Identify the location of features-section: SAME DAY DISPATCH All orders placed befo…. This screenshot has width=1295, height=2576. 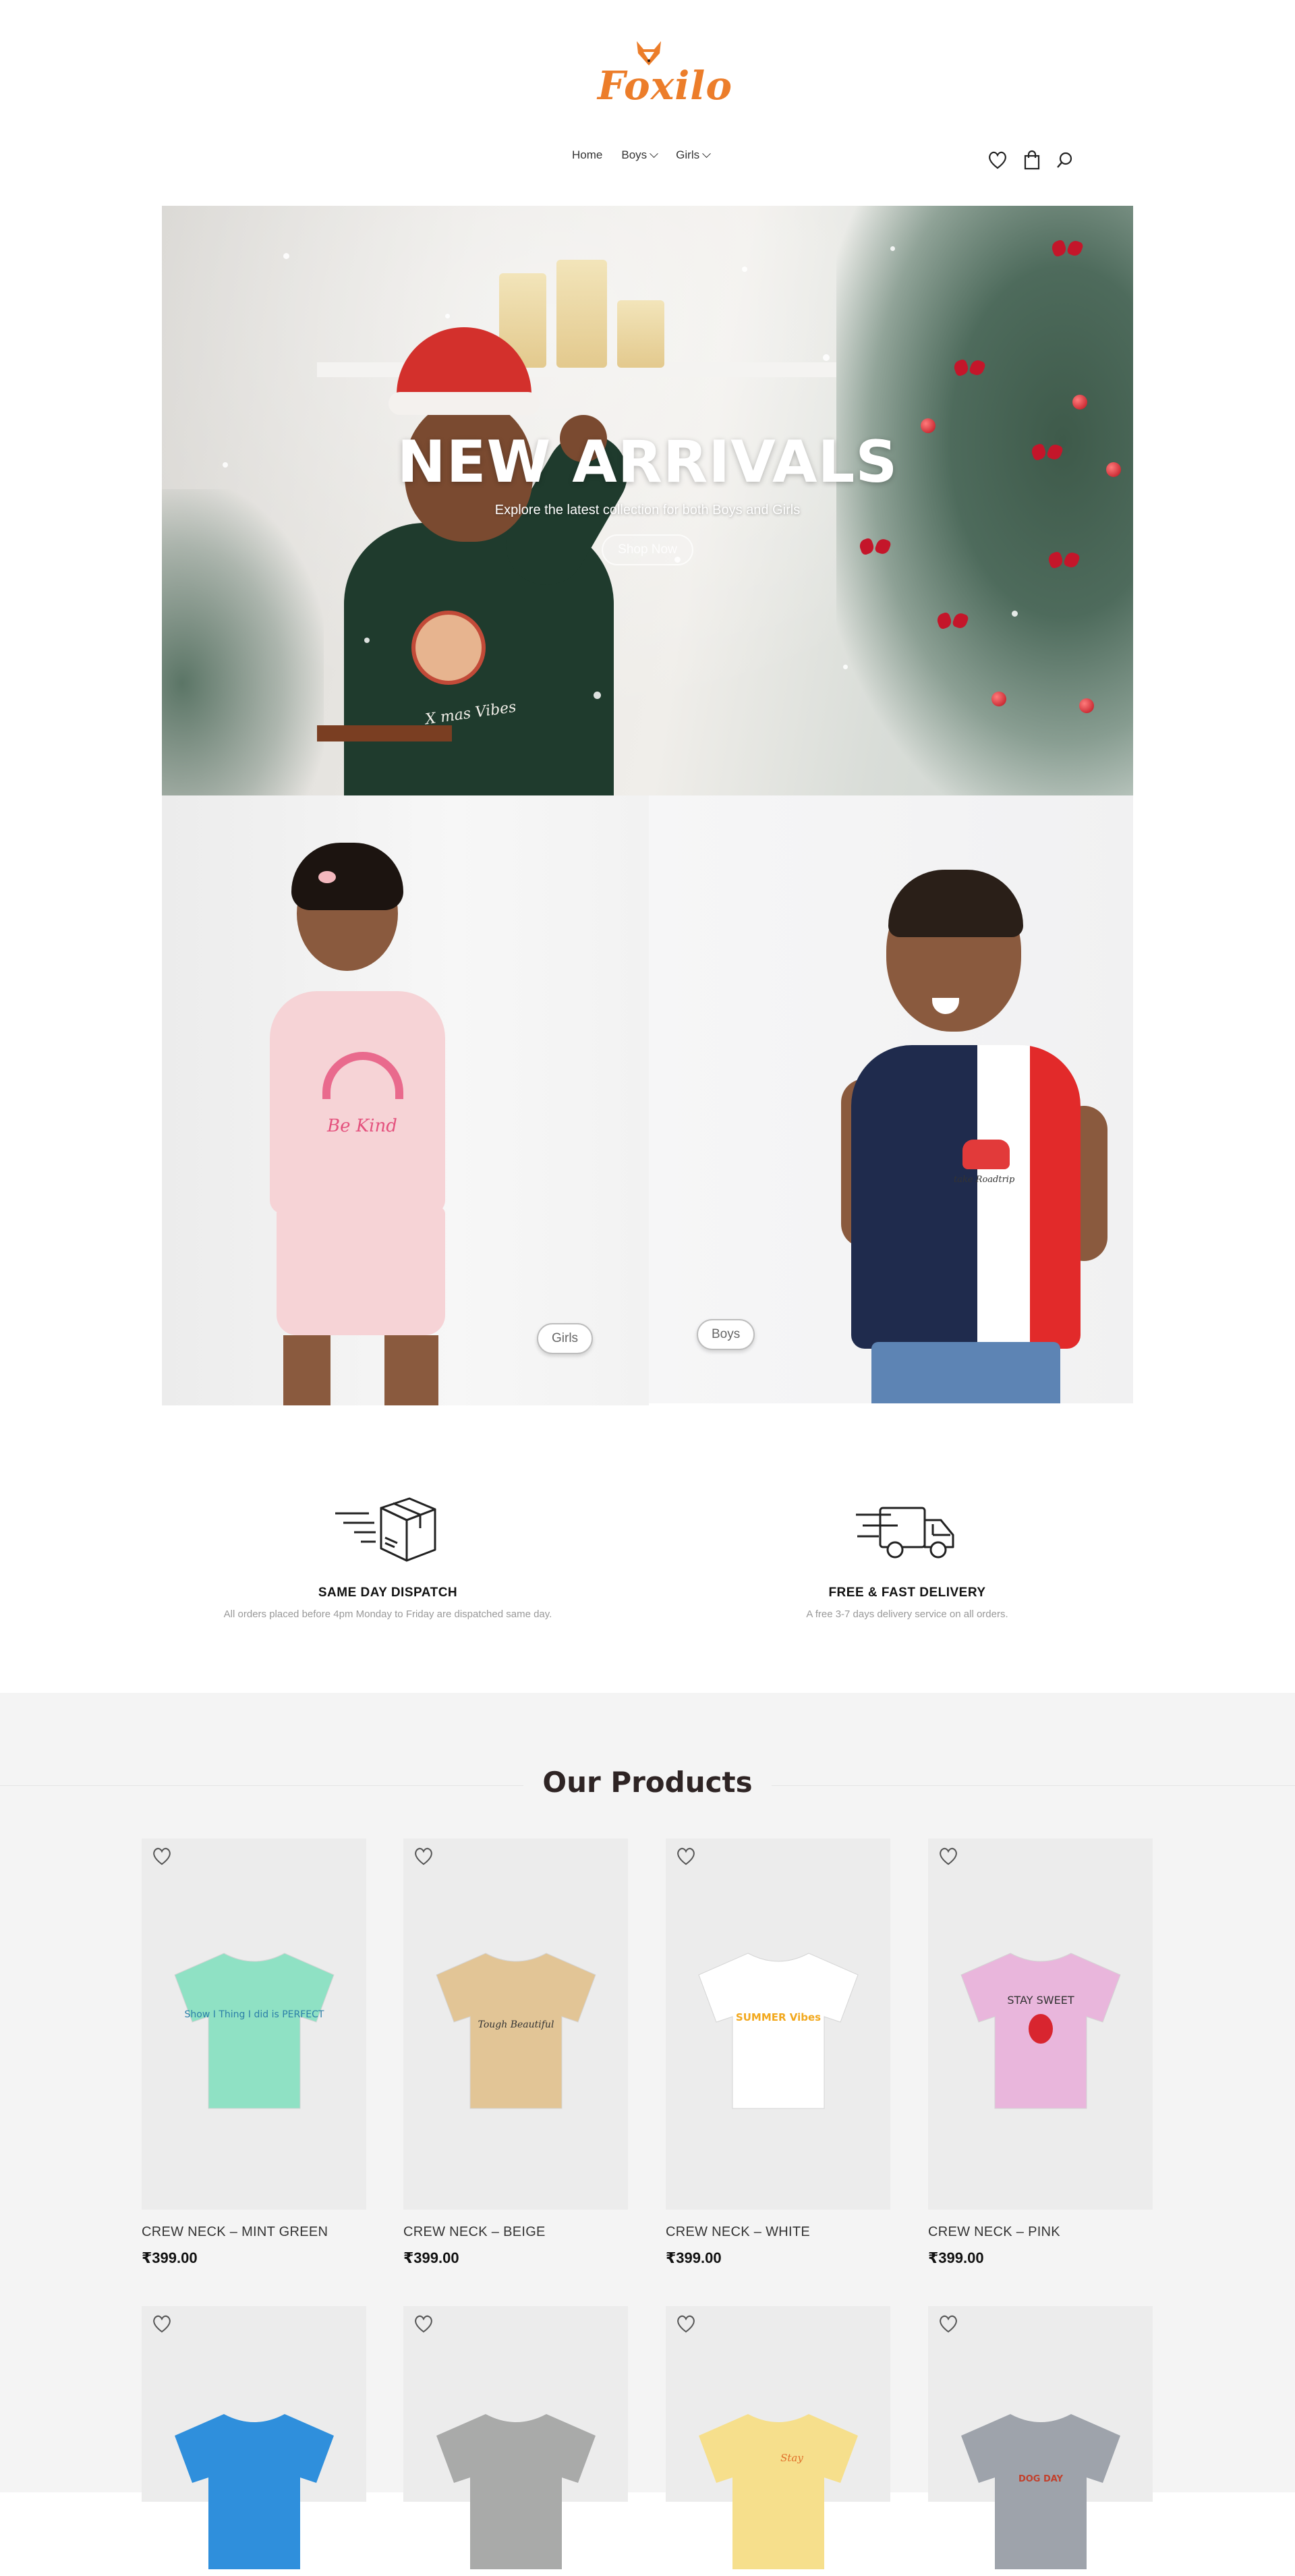
(647, 1549).